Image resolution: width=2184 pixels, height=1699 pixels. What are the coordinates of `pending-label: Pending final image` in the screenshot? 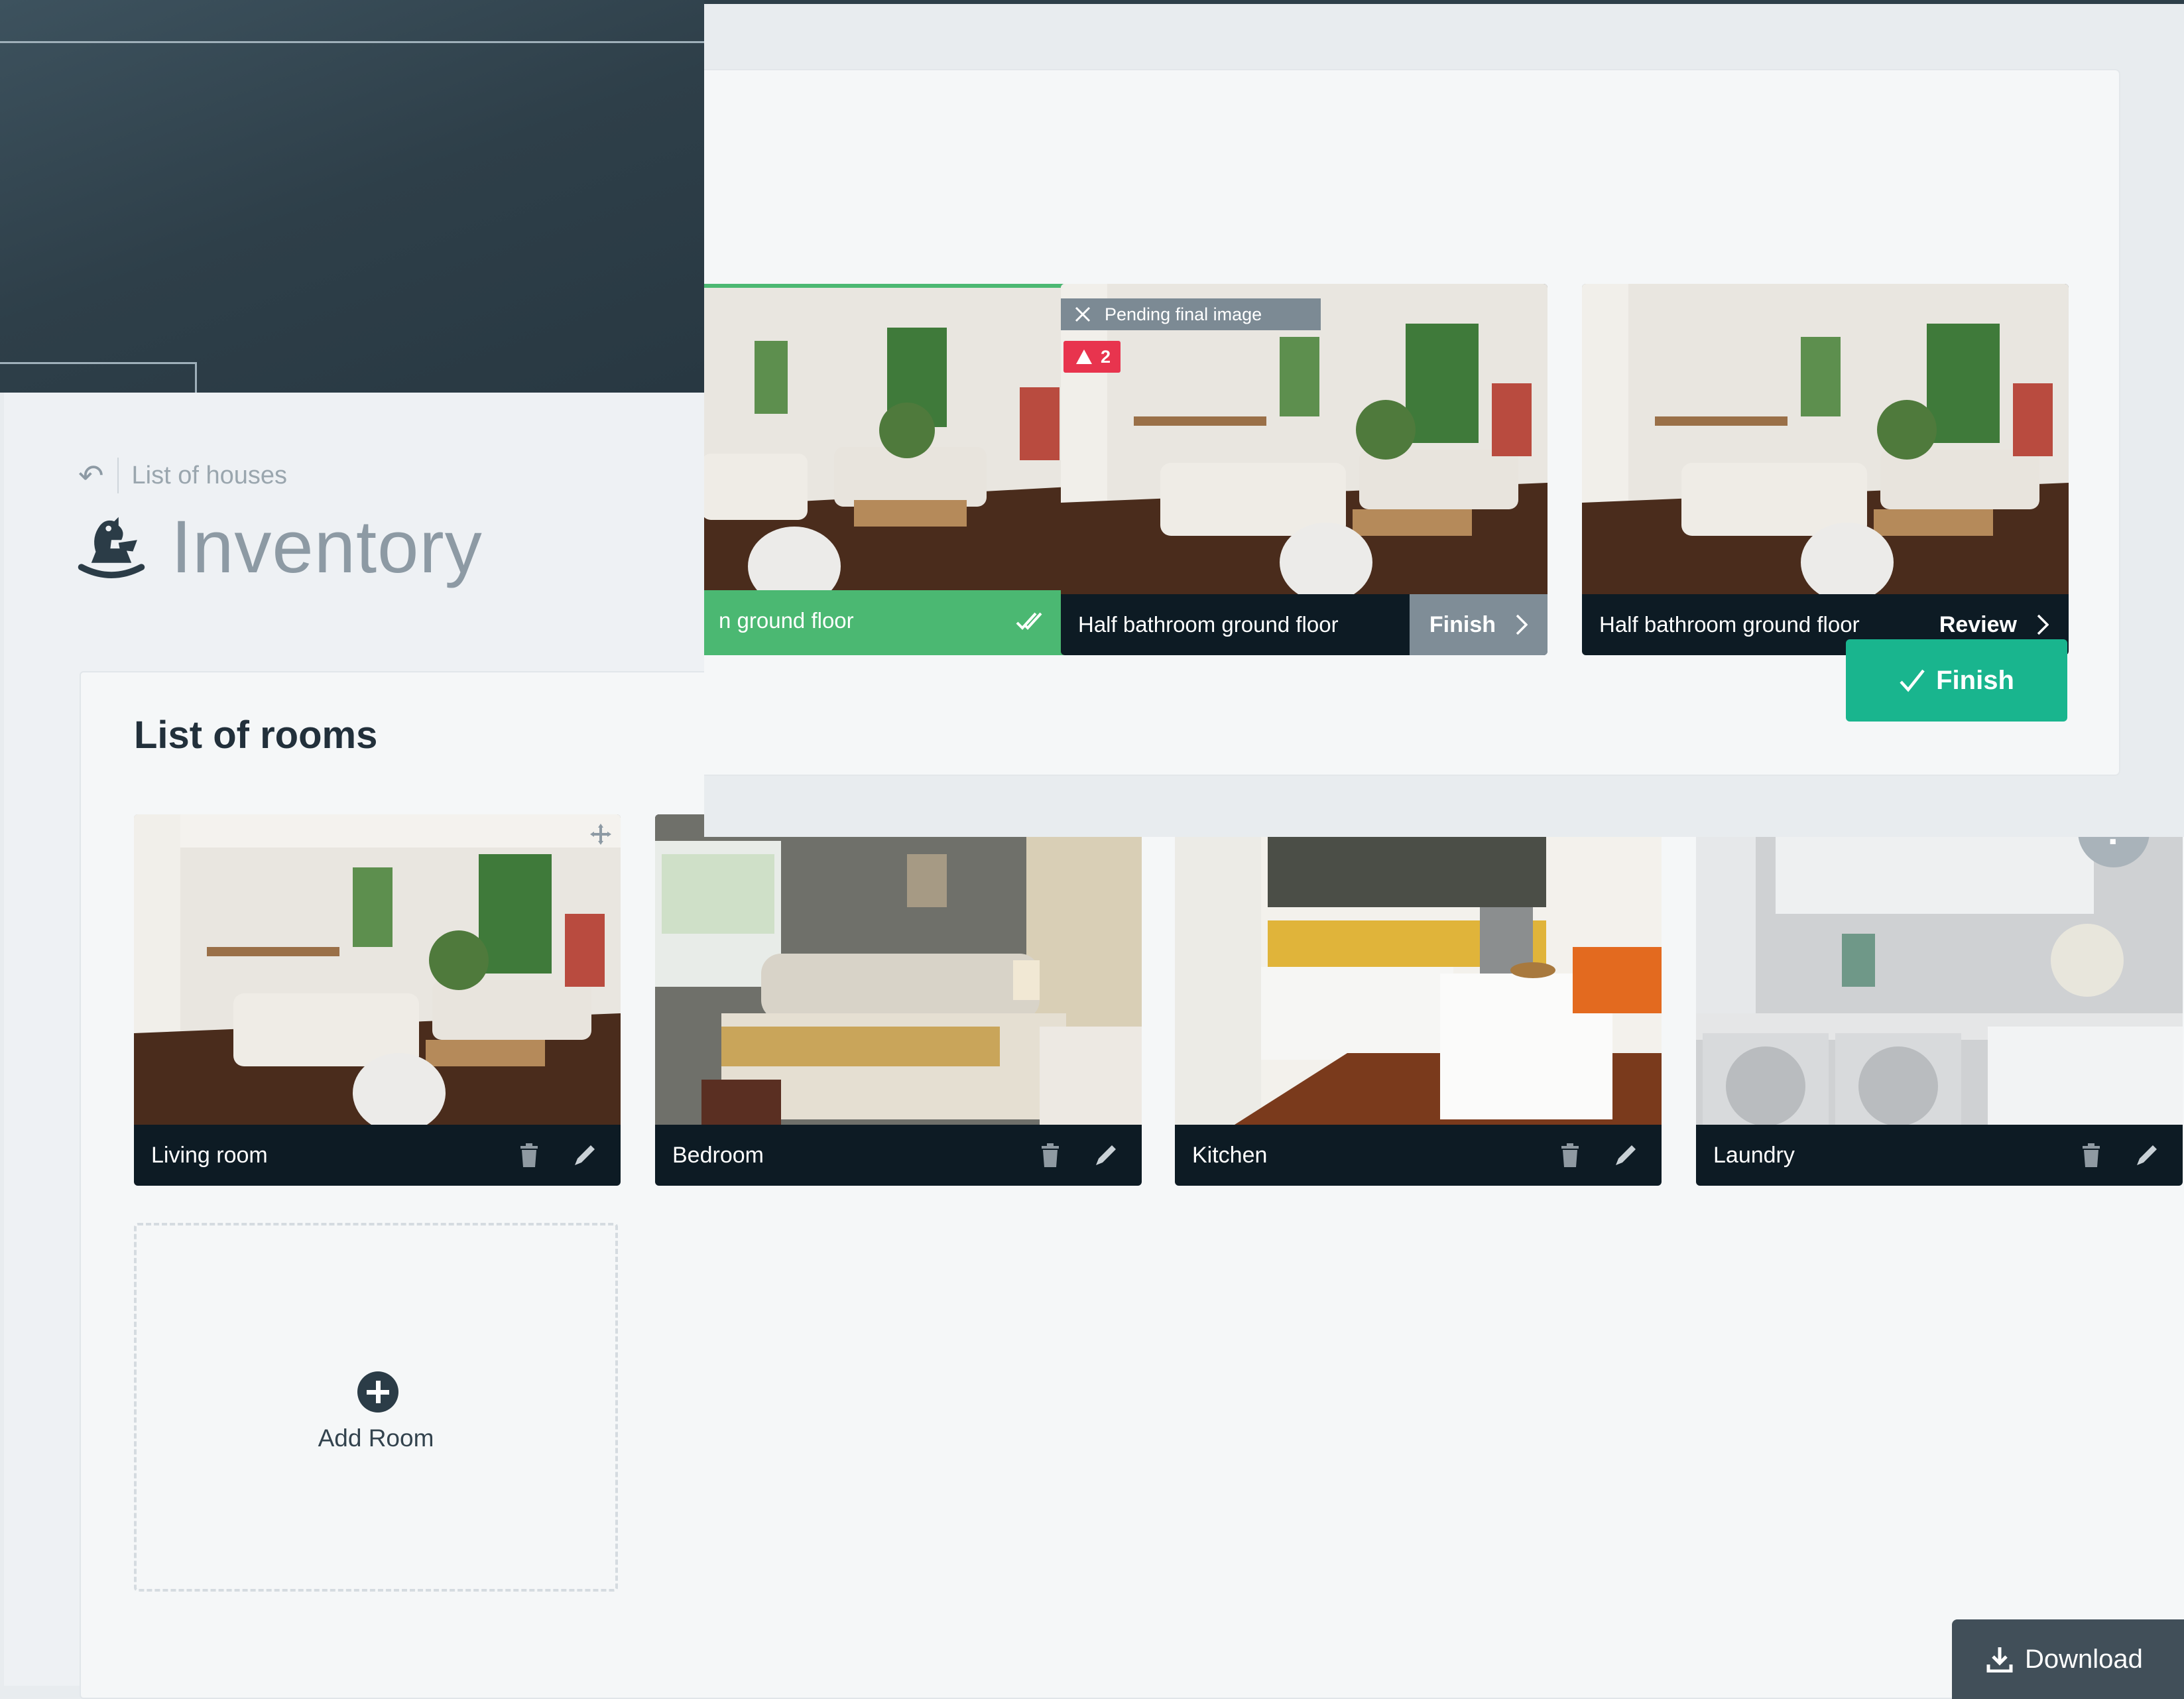 It's located at (1183, 314).